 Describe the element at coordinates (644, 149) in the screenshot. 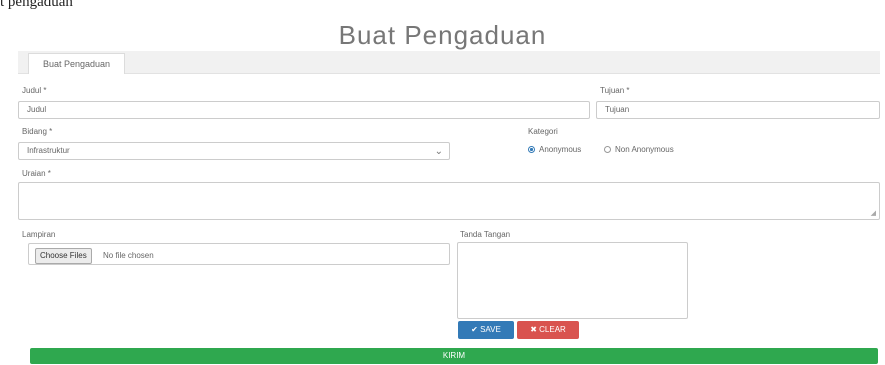

I see `radio-non-anonymous-label: Non Anonymous` at that location.